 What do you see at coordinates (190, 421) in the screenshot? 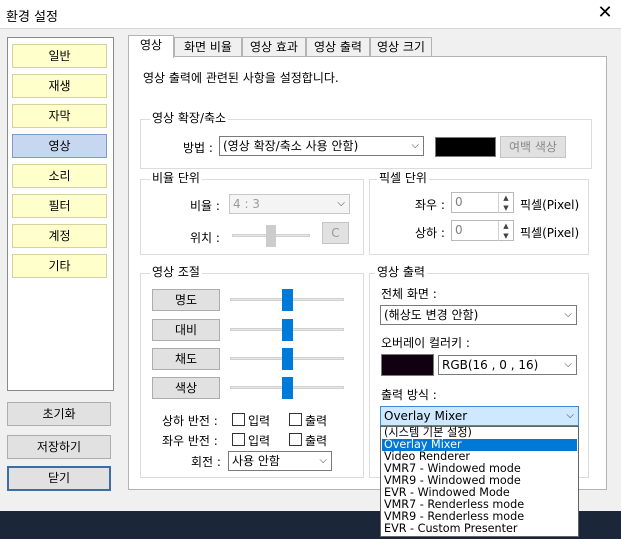
I see `flip-vertical-label: 상하 반전 :` at bounding box center [190, 421].